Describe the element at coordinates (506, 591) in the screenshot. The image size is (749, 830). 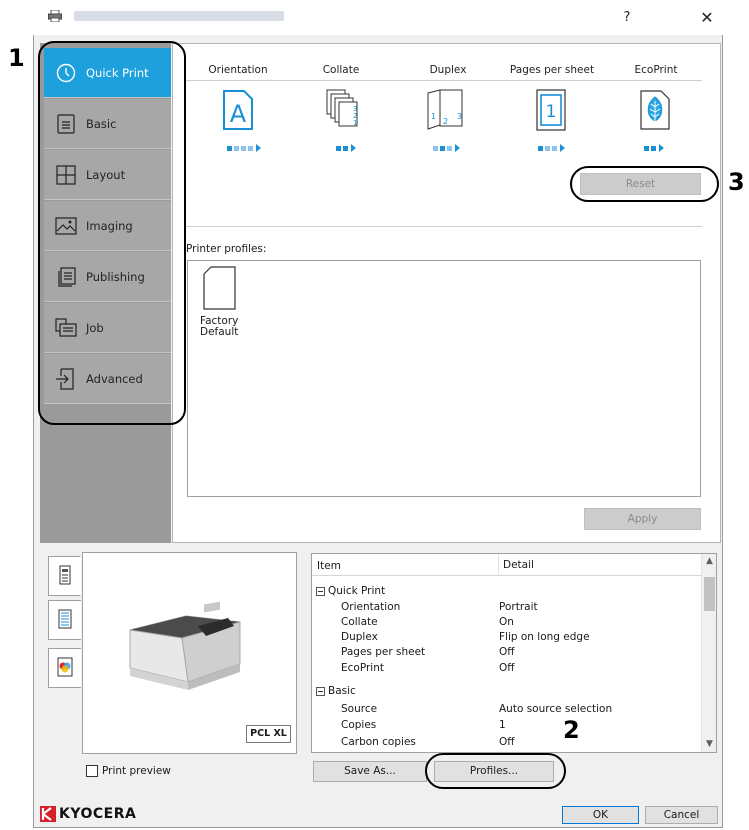
I see `table-row-group: Quick Print` at that location.